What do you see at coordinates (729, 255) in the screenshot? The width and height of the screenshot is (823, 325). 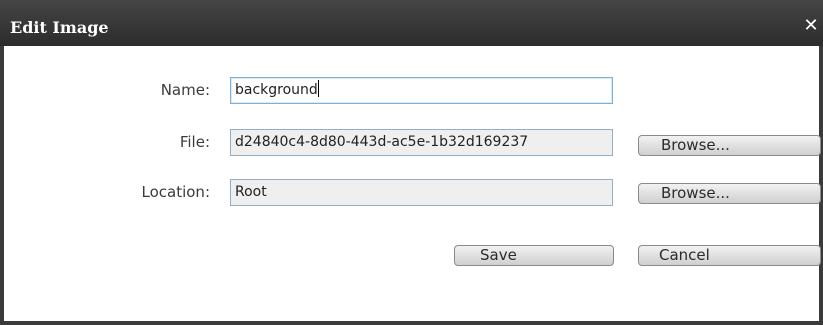 I see `cancel-button: Cancel` at bounding box center [729, 255].